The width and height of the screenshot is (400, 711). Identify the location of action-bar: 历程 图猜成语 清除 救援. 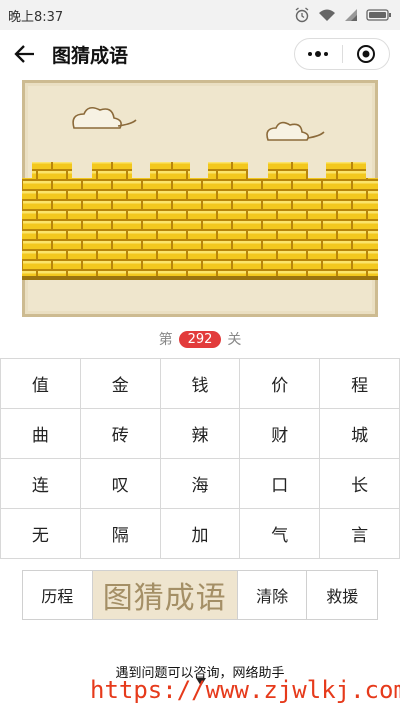
(200, 595).